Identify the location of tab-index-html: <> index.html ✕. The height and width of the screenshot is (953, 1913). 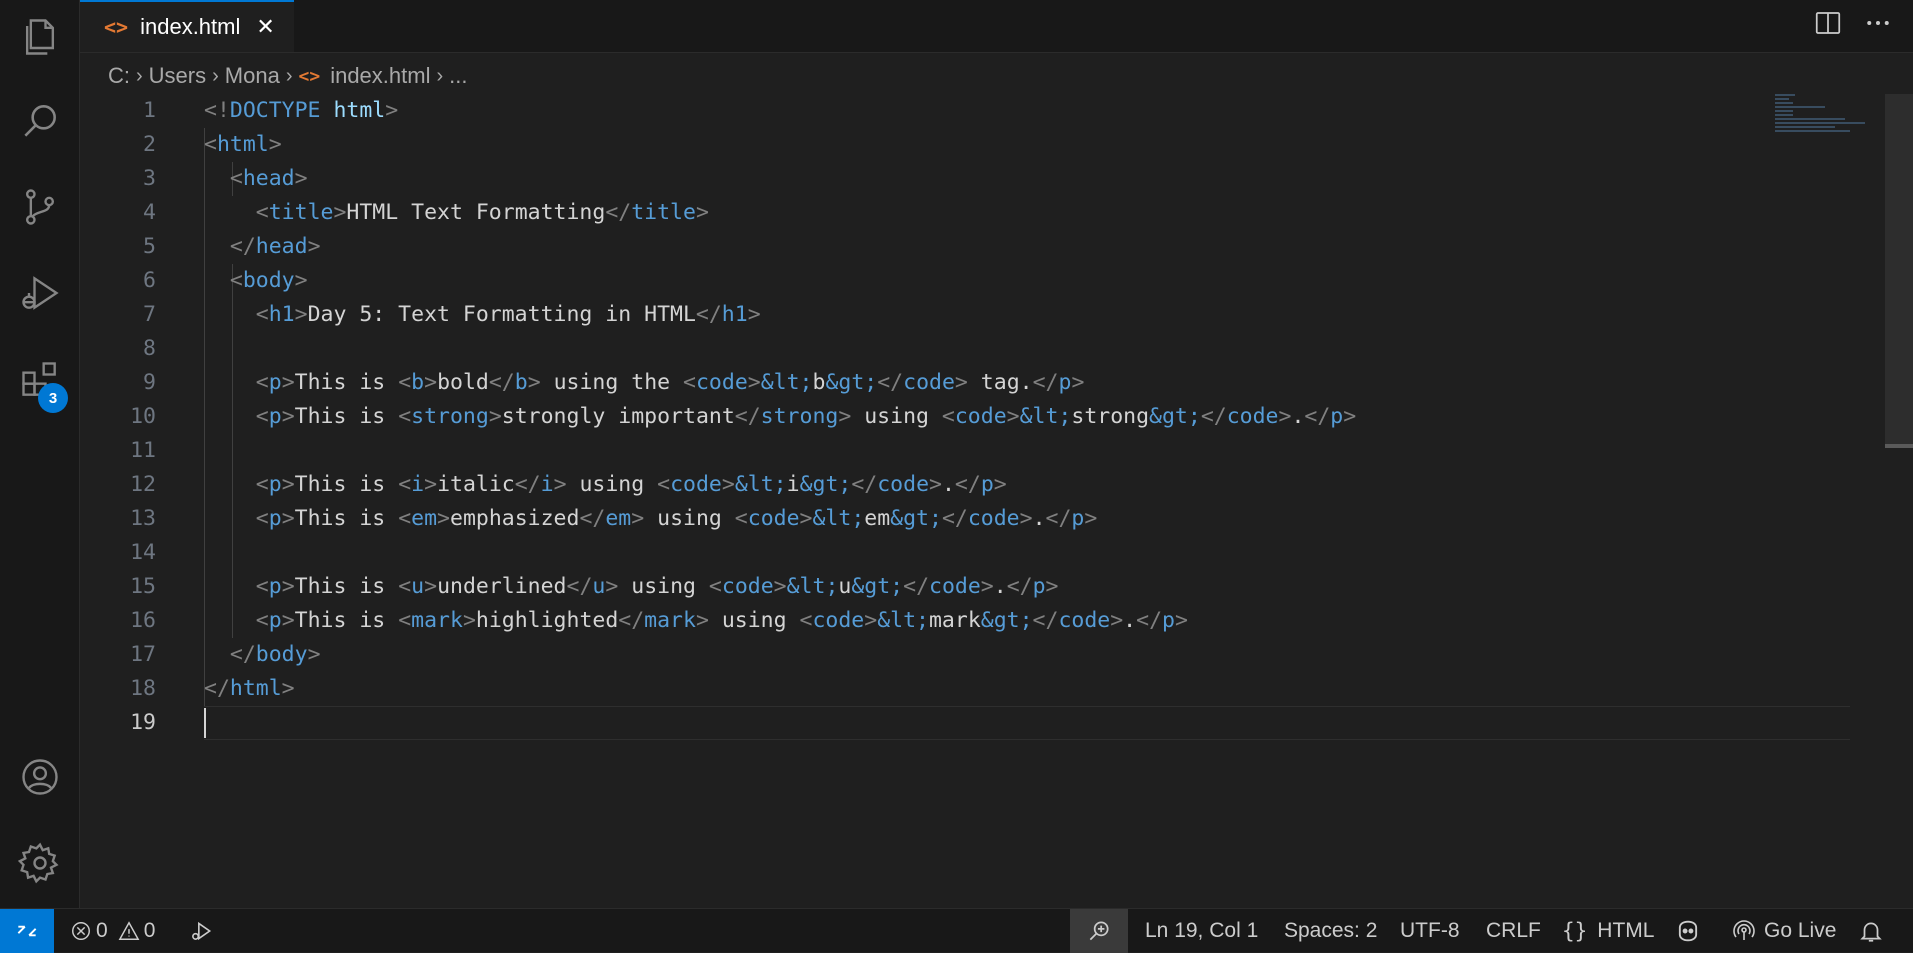
(187, 26).